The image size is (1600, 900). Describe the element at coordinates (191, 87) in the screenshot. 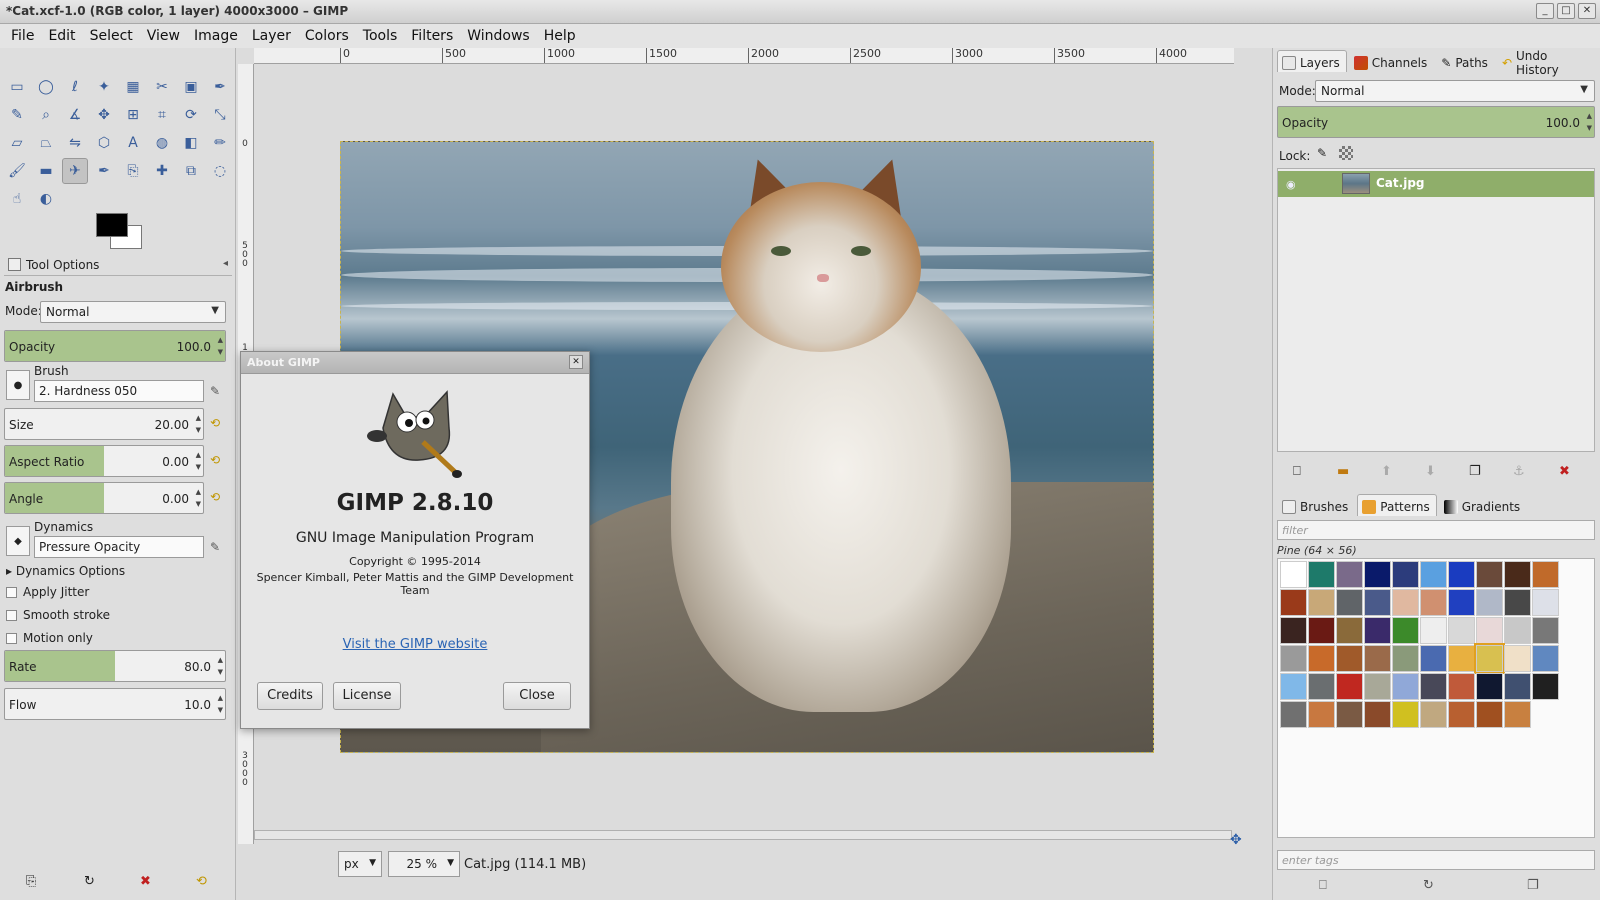

I see `foreground-select-icon: ▣` at that location.